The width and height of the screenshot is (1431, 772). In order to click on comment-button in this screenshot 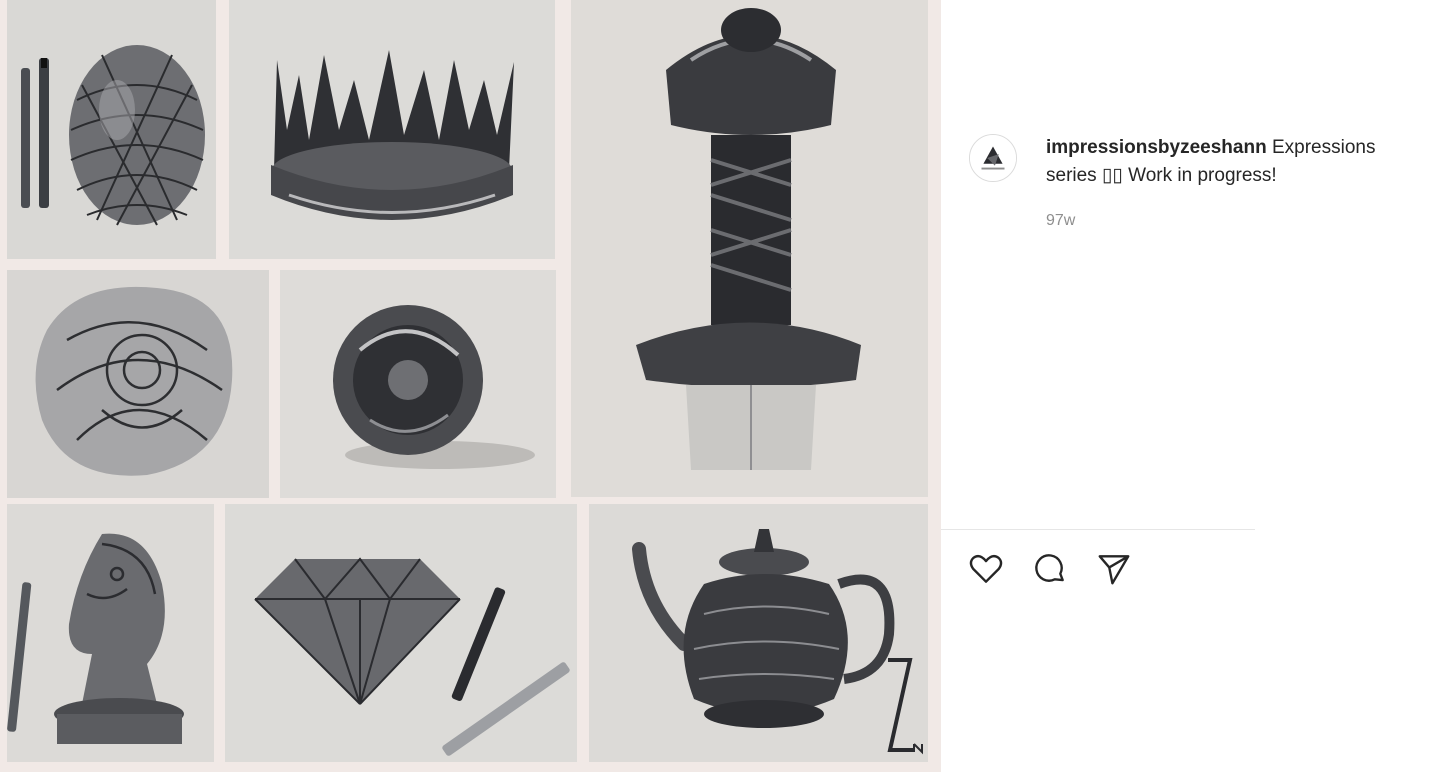, I will do `click(1050, 569)`.